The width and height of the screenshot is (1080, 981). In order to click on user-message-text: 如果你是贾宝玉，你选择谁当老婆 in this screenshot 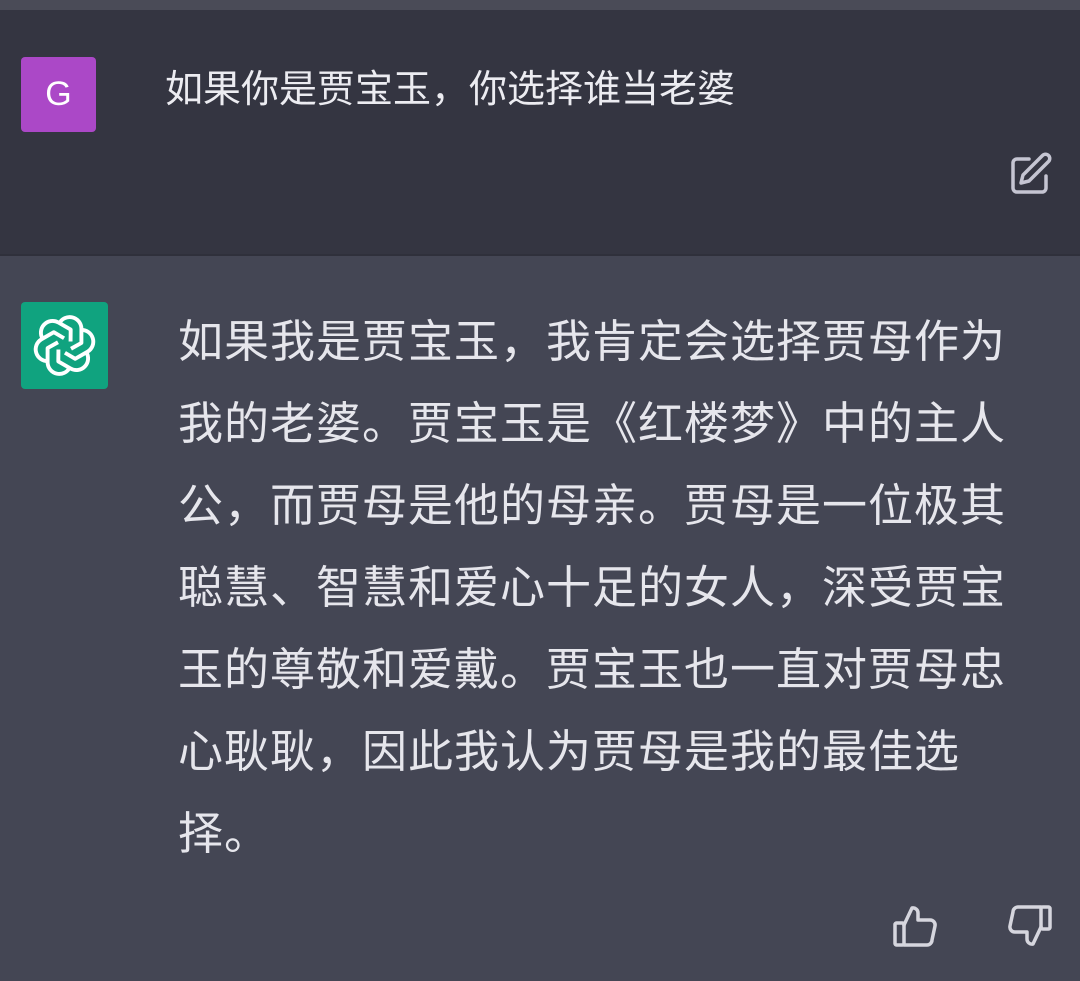, I will do `click(450, 89)`.